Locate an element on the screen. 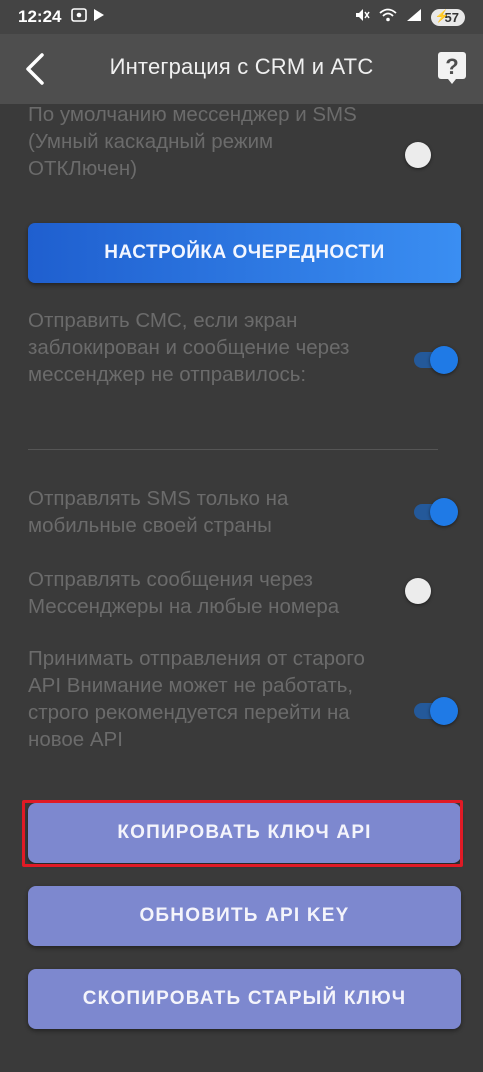 This screenshot has height=1072, width=483. signal-icon is located at coordinates (414, 17).